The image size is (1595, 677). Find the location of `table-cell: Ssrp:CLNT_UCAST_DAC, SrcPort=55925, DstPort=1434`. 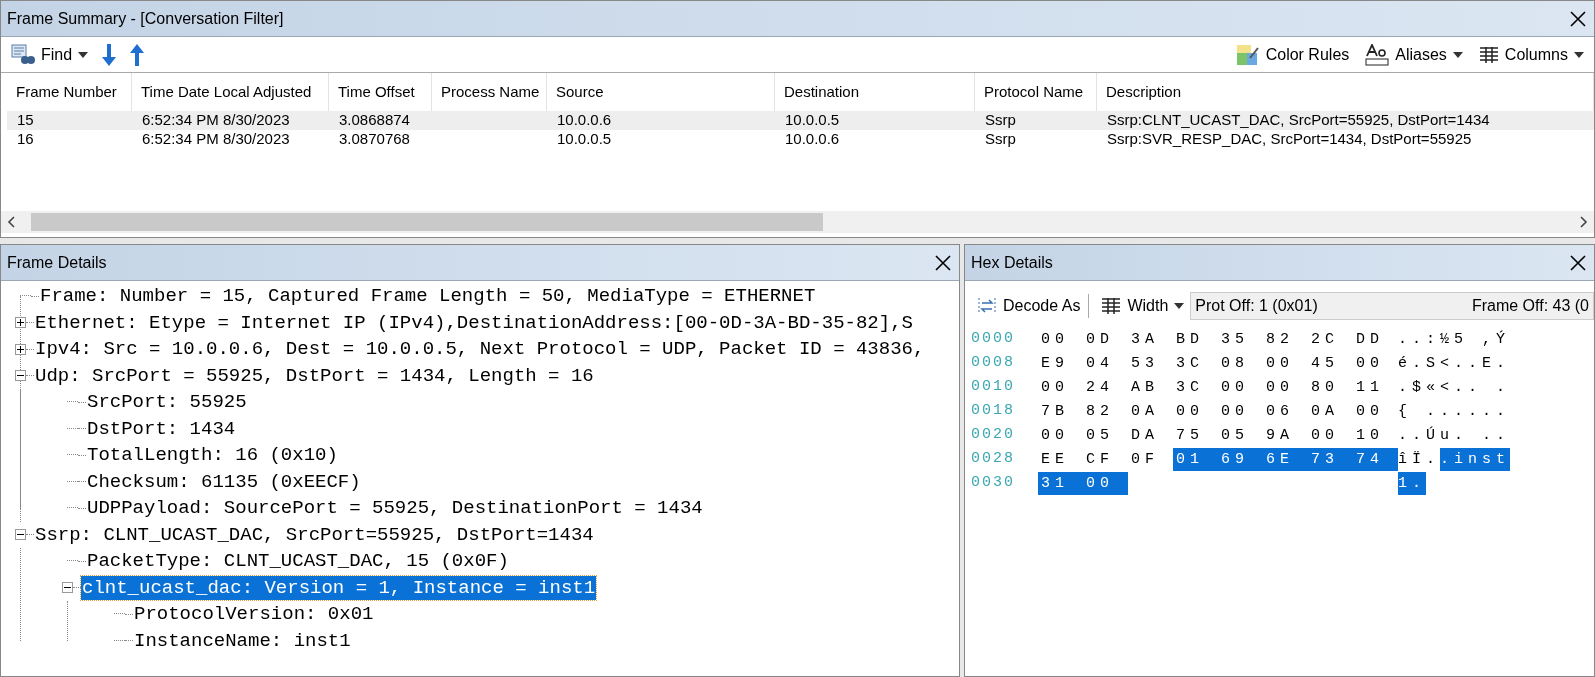

table-cell: Ssrp:CLNT_UCAST_DAC, SrcPort=55925, DstPort=1434 is located at coordinates (1298, 120).